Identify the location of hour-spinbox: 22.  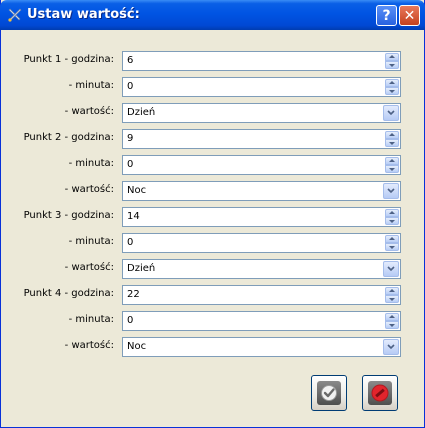
(261, 295).